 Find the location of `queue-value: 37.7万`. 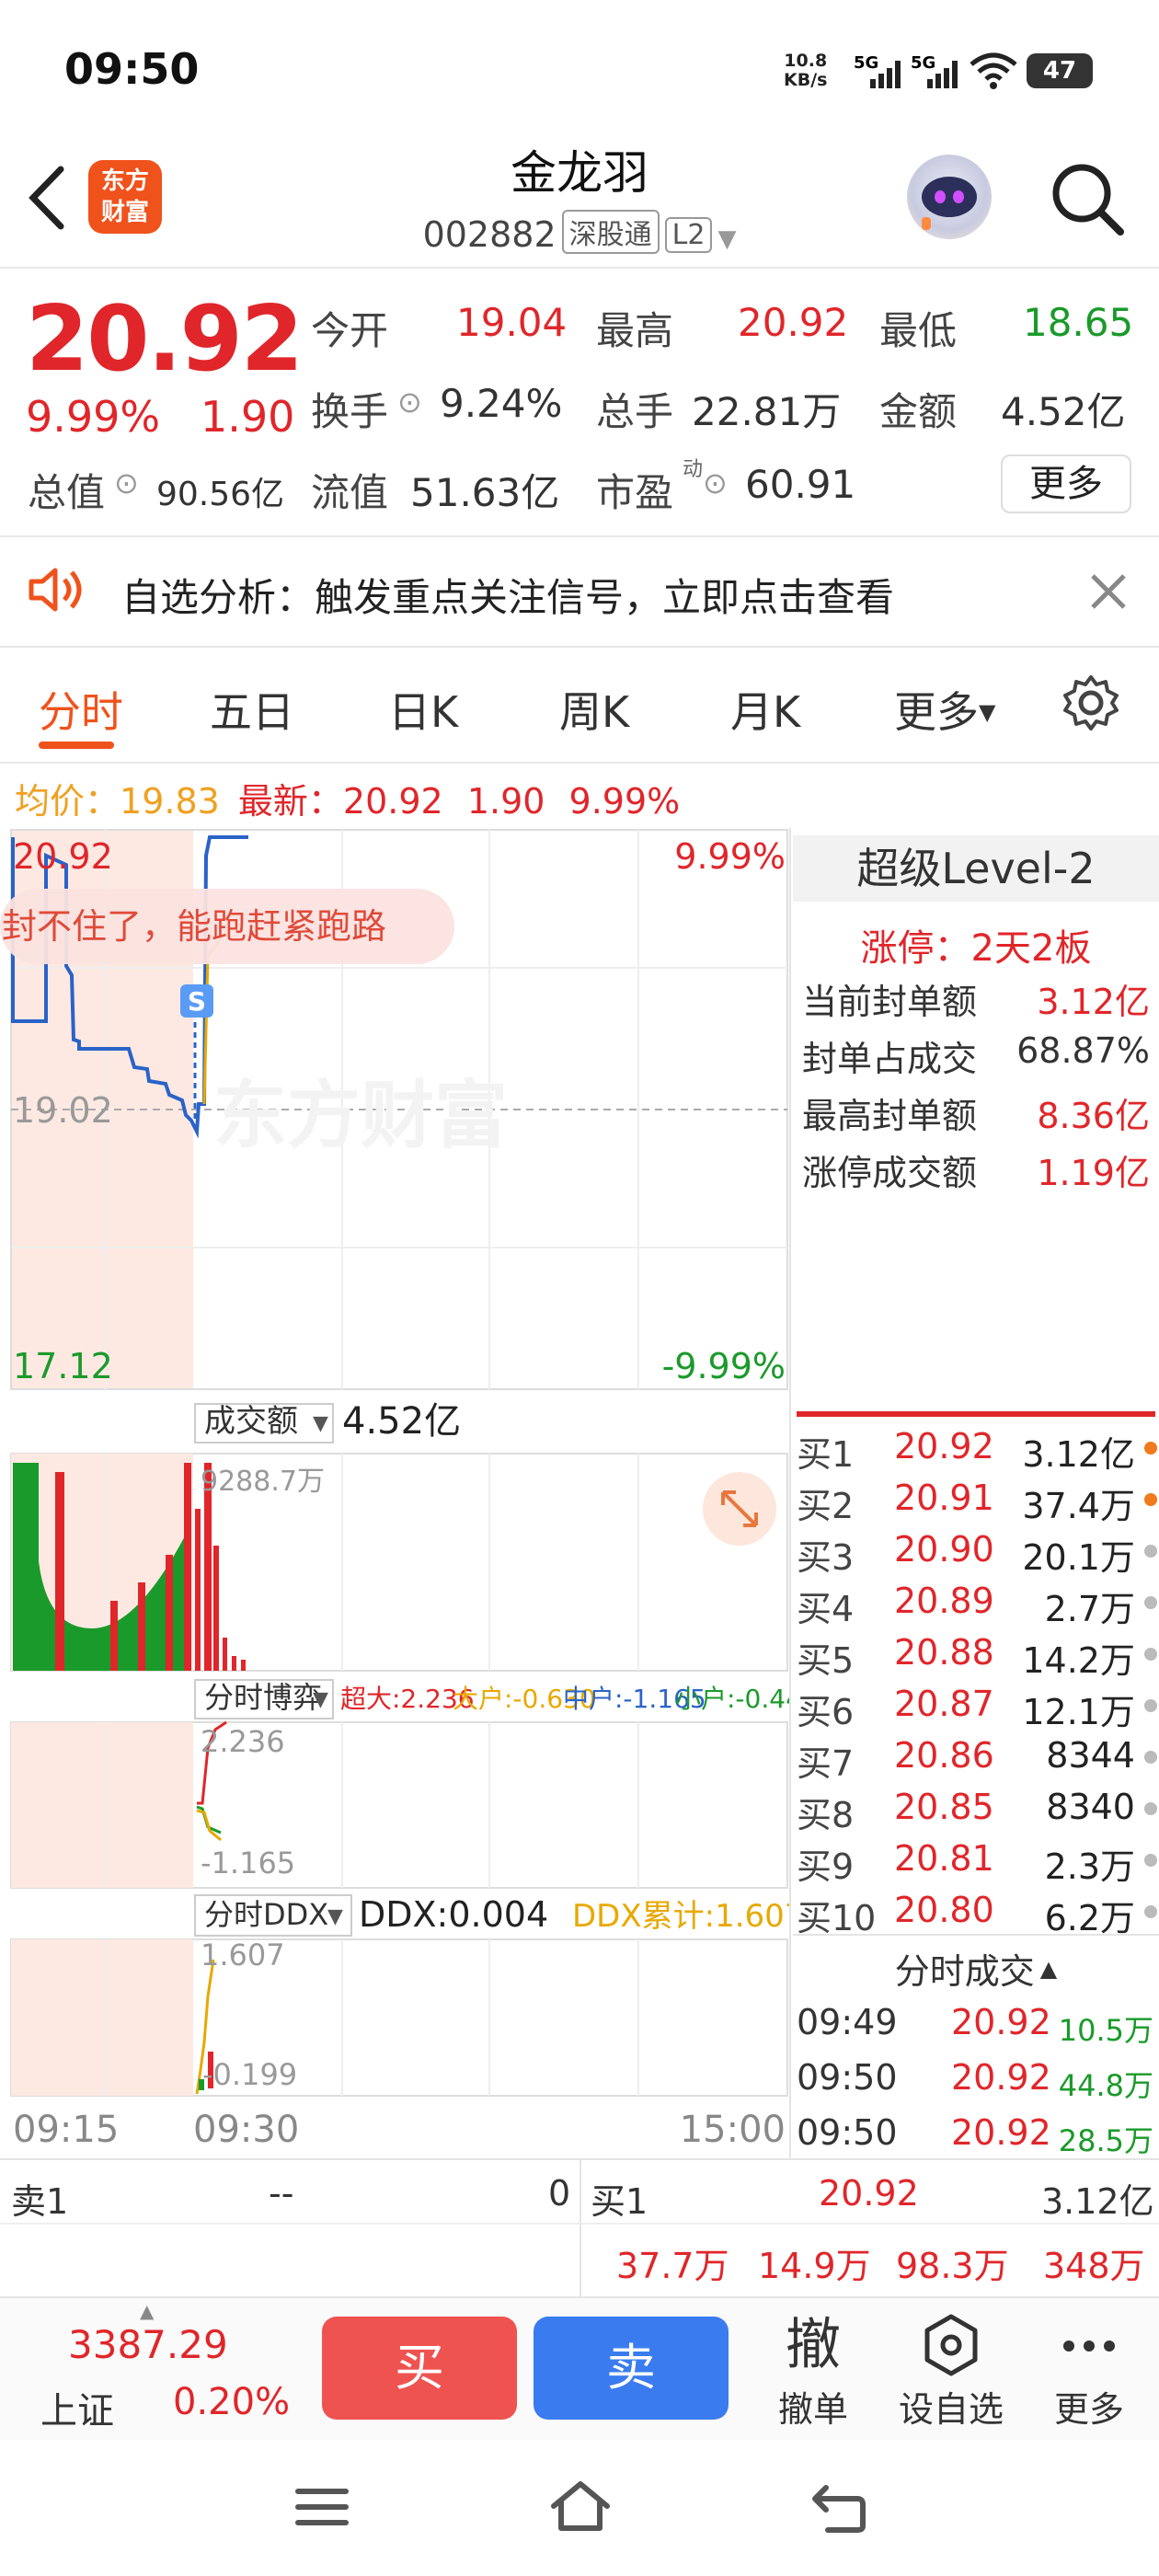

queue-value: 37.7万 is located at coordinates (672, 2266).